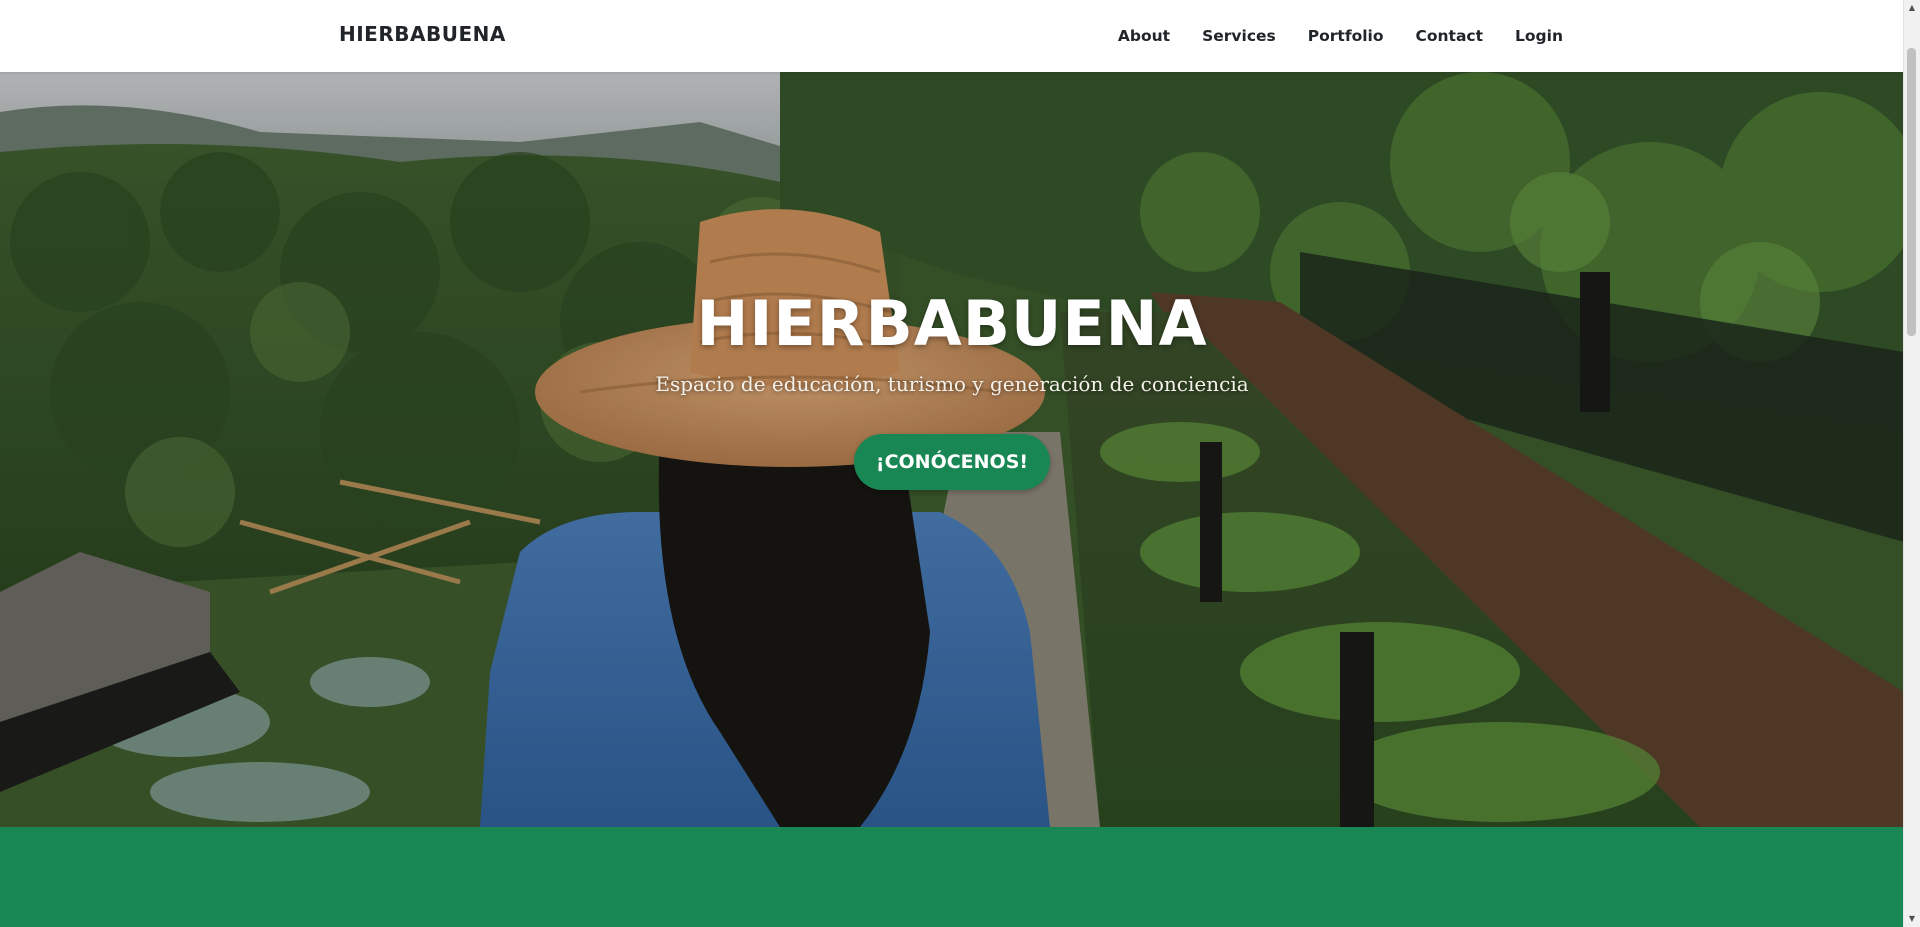 The image size is (1920, 927). I want to click on nav-link-portfolio: Portfolio, so click(1346, 36).